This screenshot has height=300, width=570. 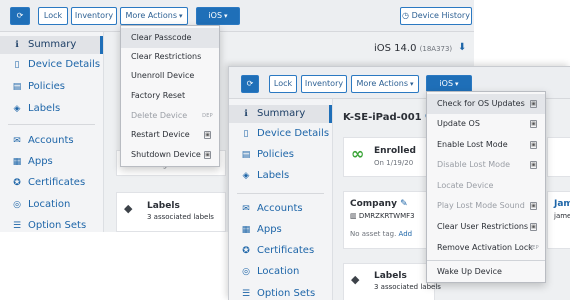 What do you see at coordinates (562, 216) in the screenshot?
I see `user-sub: james` at bounding box center [562, 216].